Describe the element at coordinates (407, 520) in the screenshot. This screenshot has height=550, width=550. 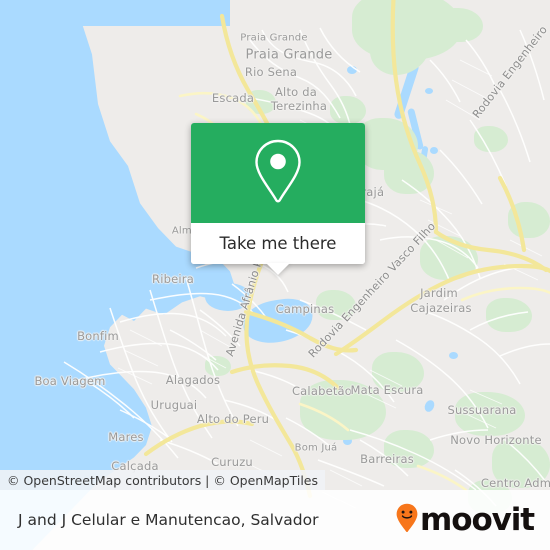
I see `moovit-pin-icon` at that location.